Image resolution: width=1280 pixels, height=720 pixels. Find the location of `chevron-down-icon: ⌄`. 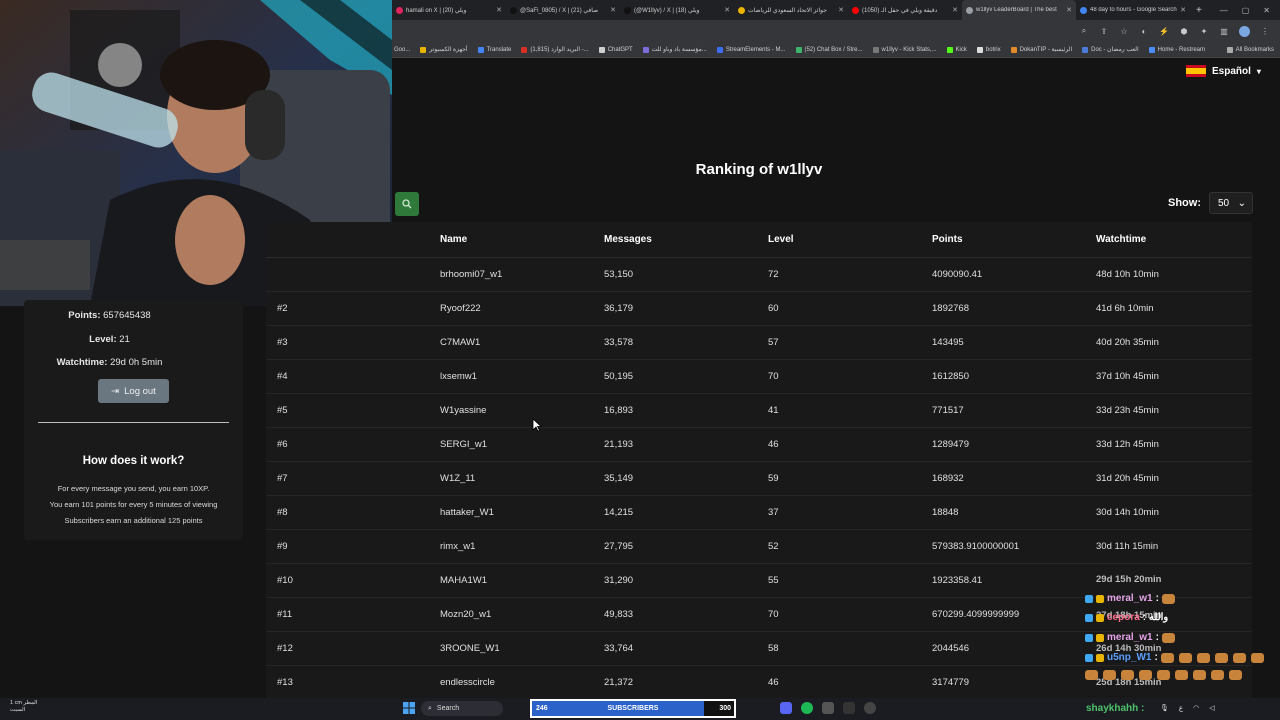

chevron-down-icon: ⌄ is located at coordinates (1241, 203).